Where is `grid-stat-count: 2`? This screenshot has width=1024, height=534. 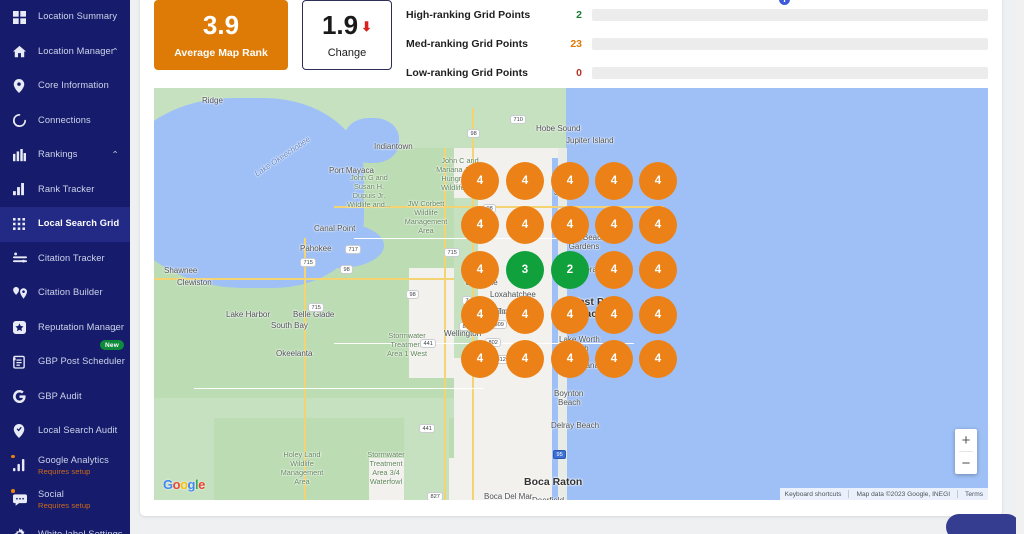
grid-stat-count: 2 is located at coordinates (579, 14).